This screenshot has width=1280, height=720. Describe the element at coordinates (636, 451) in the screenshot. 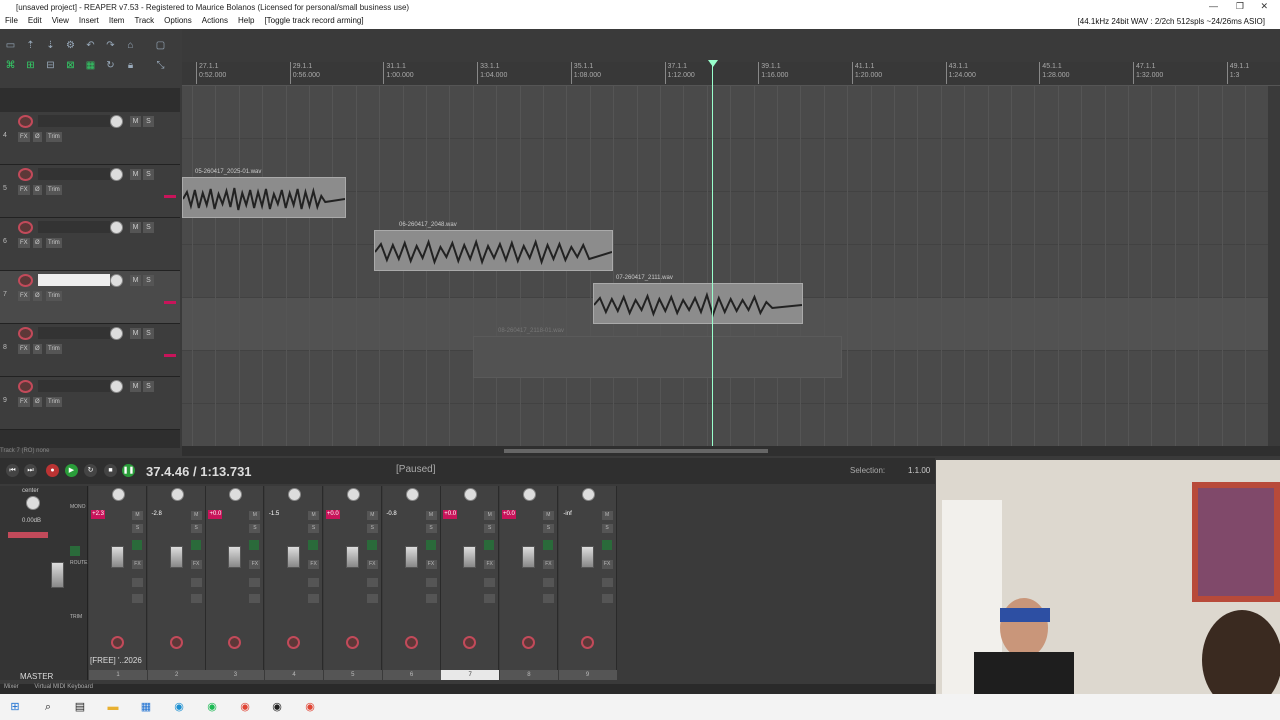

I see `scrollbar-thumb` at that location.